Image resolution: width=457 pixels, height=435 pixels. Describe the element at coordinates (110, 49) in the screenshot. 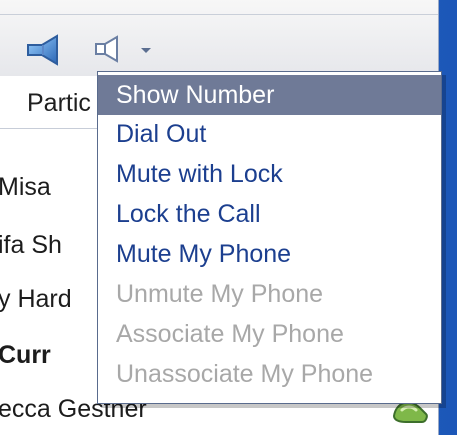

I see `speaker-outline-icon` at that location.